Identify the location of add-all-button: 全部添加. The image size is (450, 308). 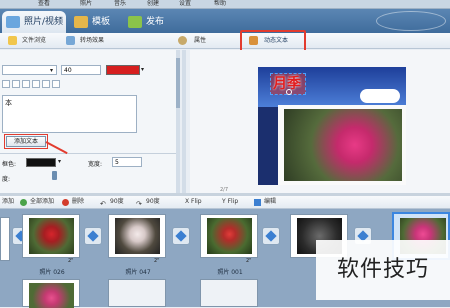
(42, 202).